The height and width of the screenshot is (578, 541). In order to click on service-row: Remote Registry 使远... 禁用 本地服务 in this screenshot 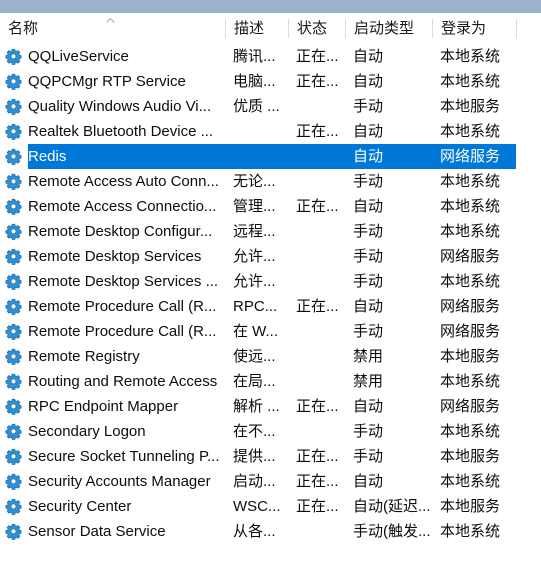, I will do `click(270, 356)`.